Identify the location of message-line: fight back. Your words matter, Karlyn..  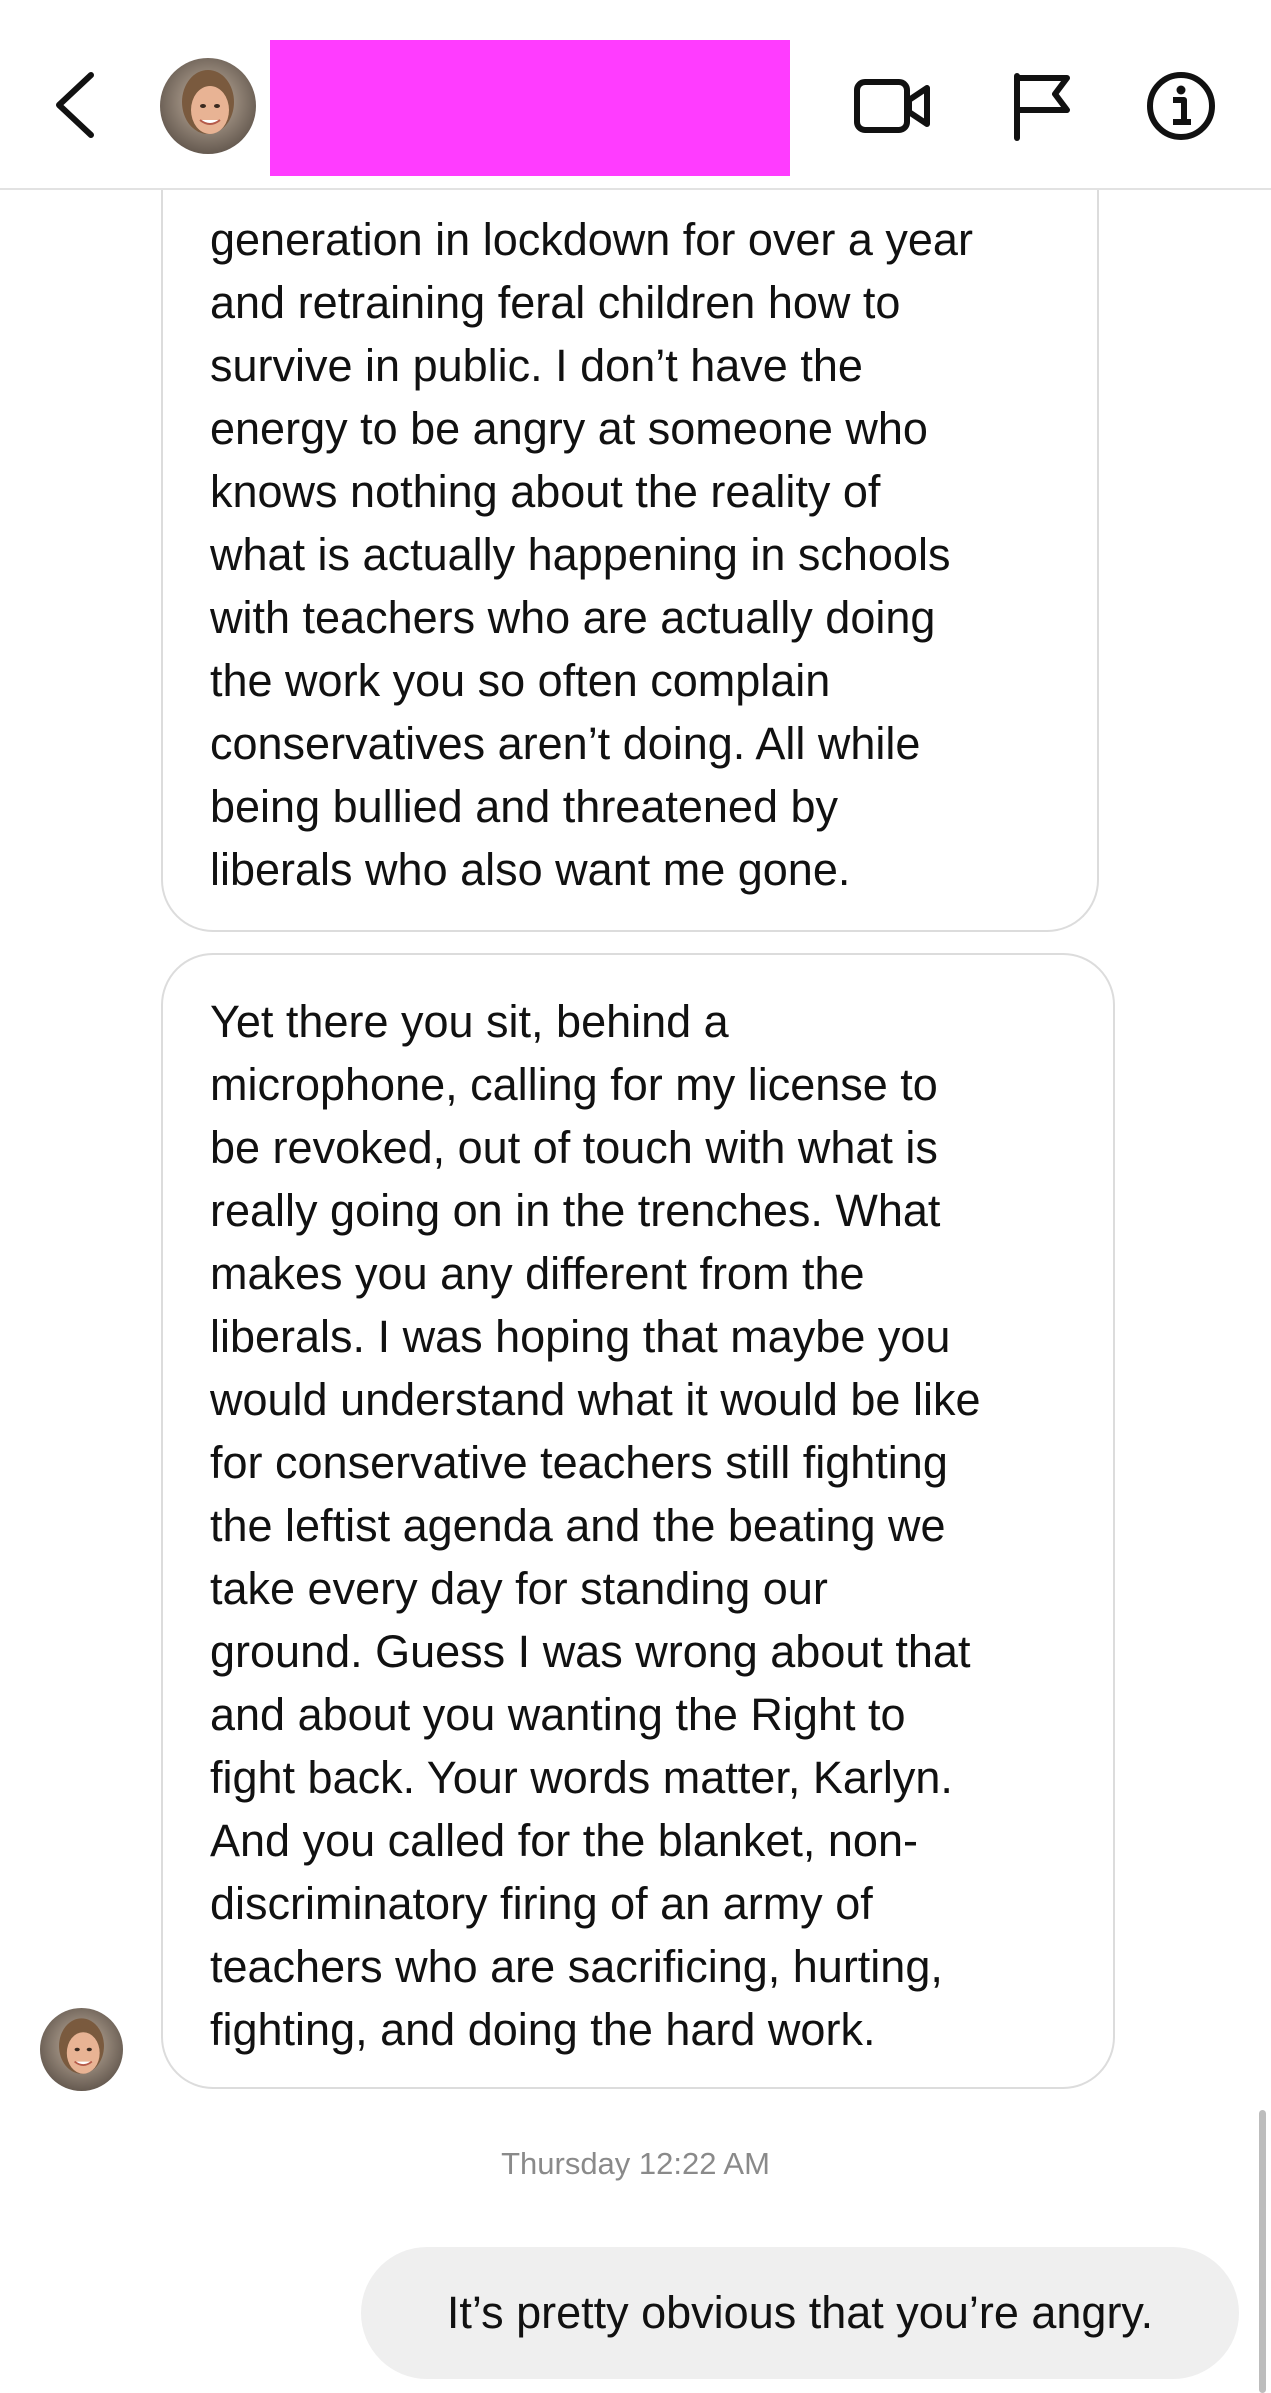
(581, 1777).